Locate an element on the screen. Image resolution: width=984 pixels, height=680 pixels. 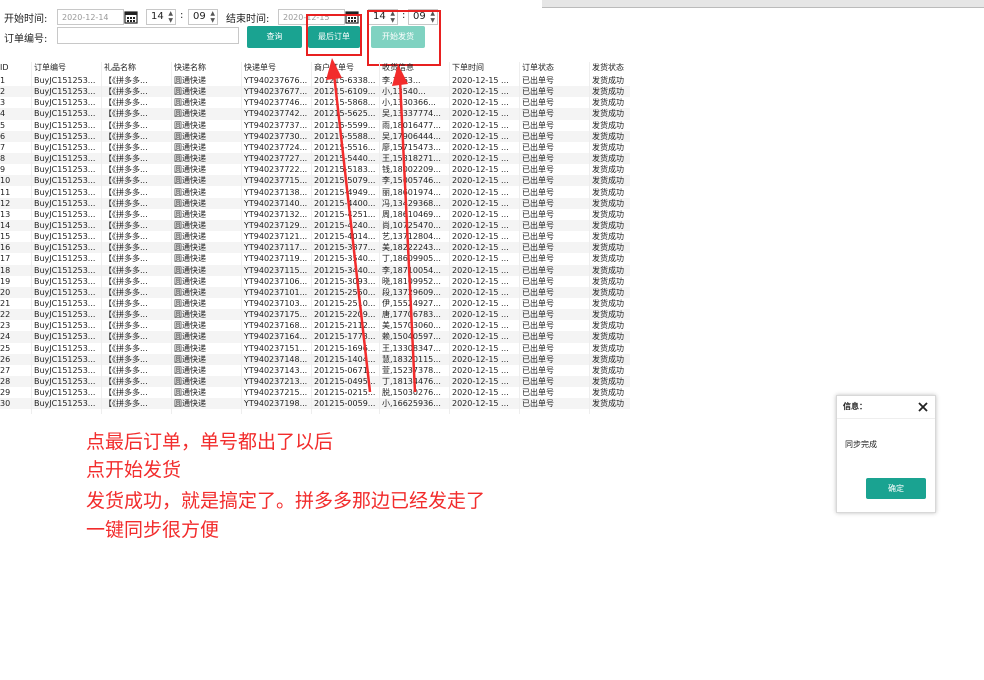
column-header: 快递名称 is located at coordinates (208, 67).